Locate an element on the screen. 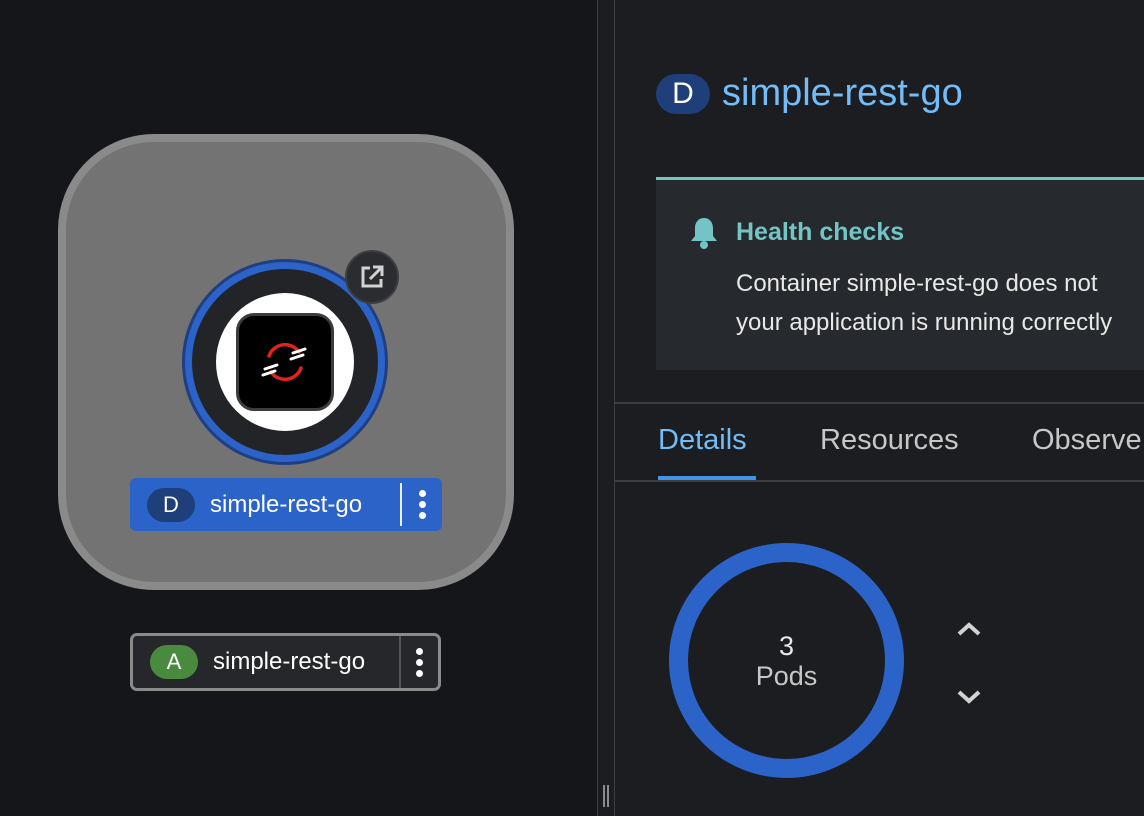  scale-up-chevron-icon is located at coordinates (969, 629).